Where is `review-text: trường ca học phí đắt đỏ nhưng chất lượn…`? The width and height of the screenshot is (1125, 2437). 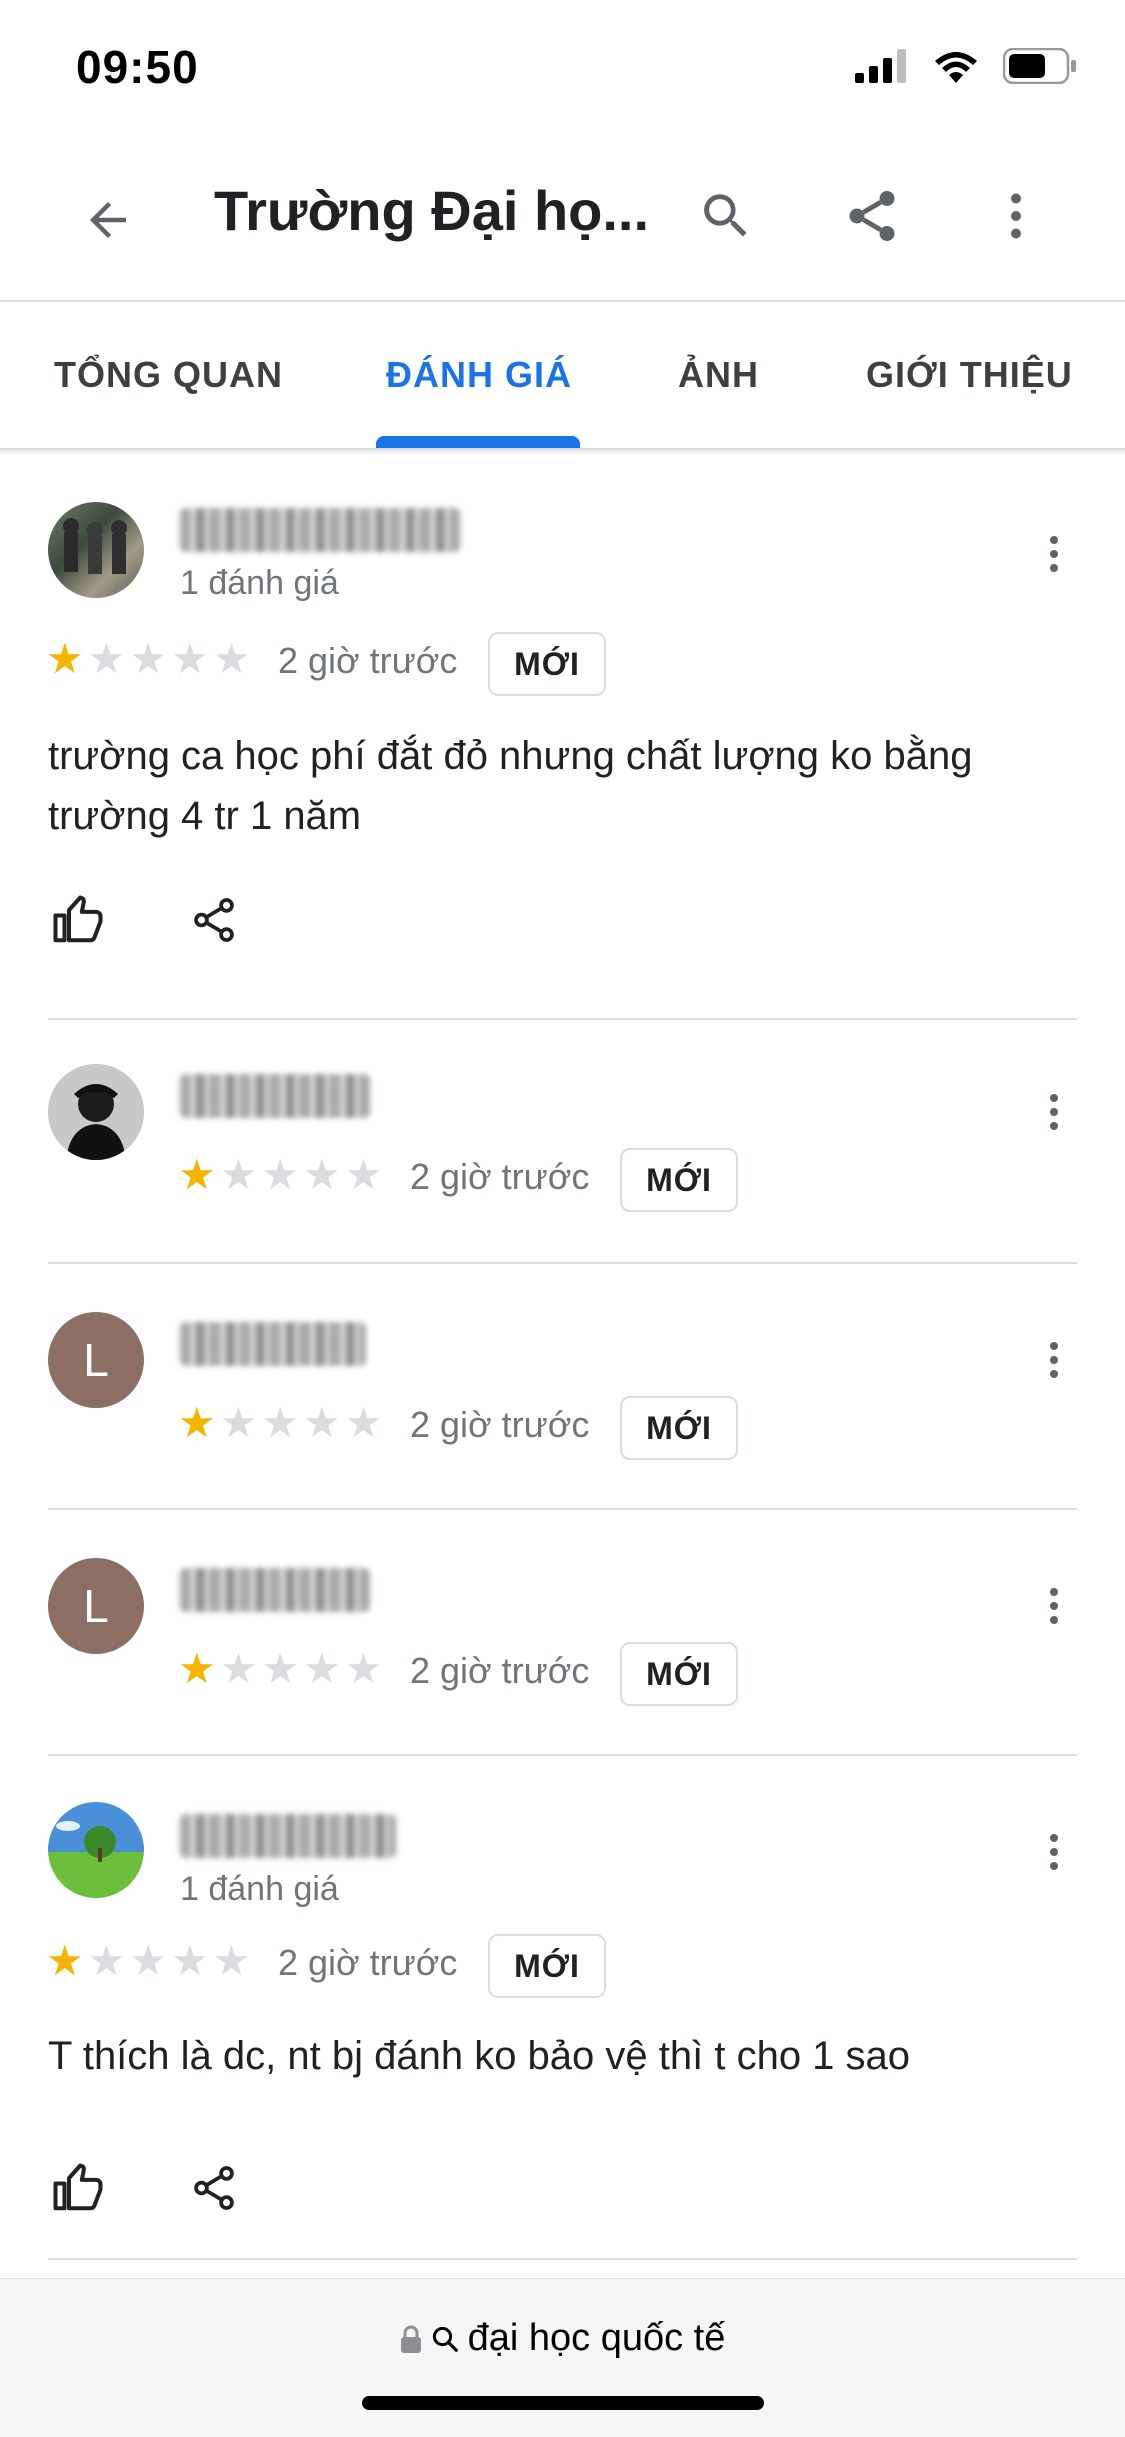 review-text: trường ca học phí đắt đỏ nhưng chất lượn… is located at coordinates (510, 786).